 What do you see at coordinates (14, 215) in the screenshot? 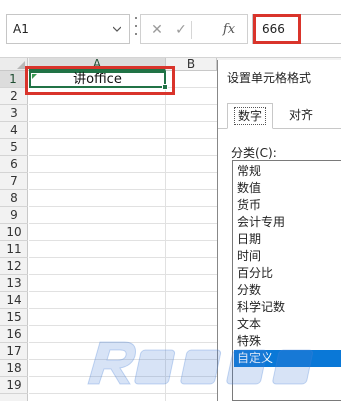
I see `row-header: 9` at bounding box center [14, 215].